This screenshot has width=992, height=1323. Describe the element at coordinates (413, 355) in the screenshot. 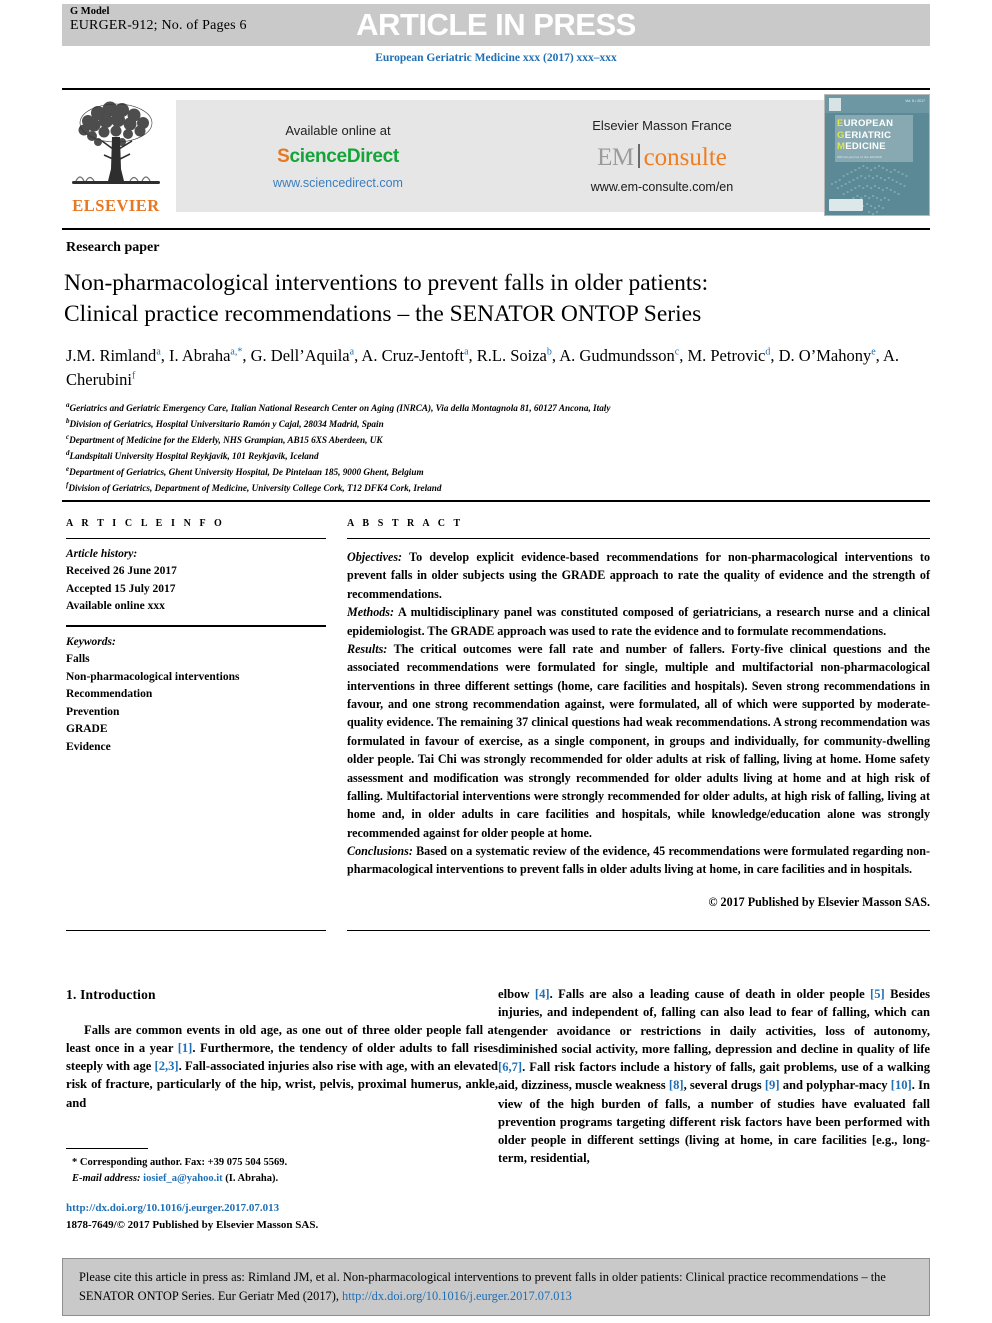

I see `author-name: A. Cruz-Jentoft` at that location.